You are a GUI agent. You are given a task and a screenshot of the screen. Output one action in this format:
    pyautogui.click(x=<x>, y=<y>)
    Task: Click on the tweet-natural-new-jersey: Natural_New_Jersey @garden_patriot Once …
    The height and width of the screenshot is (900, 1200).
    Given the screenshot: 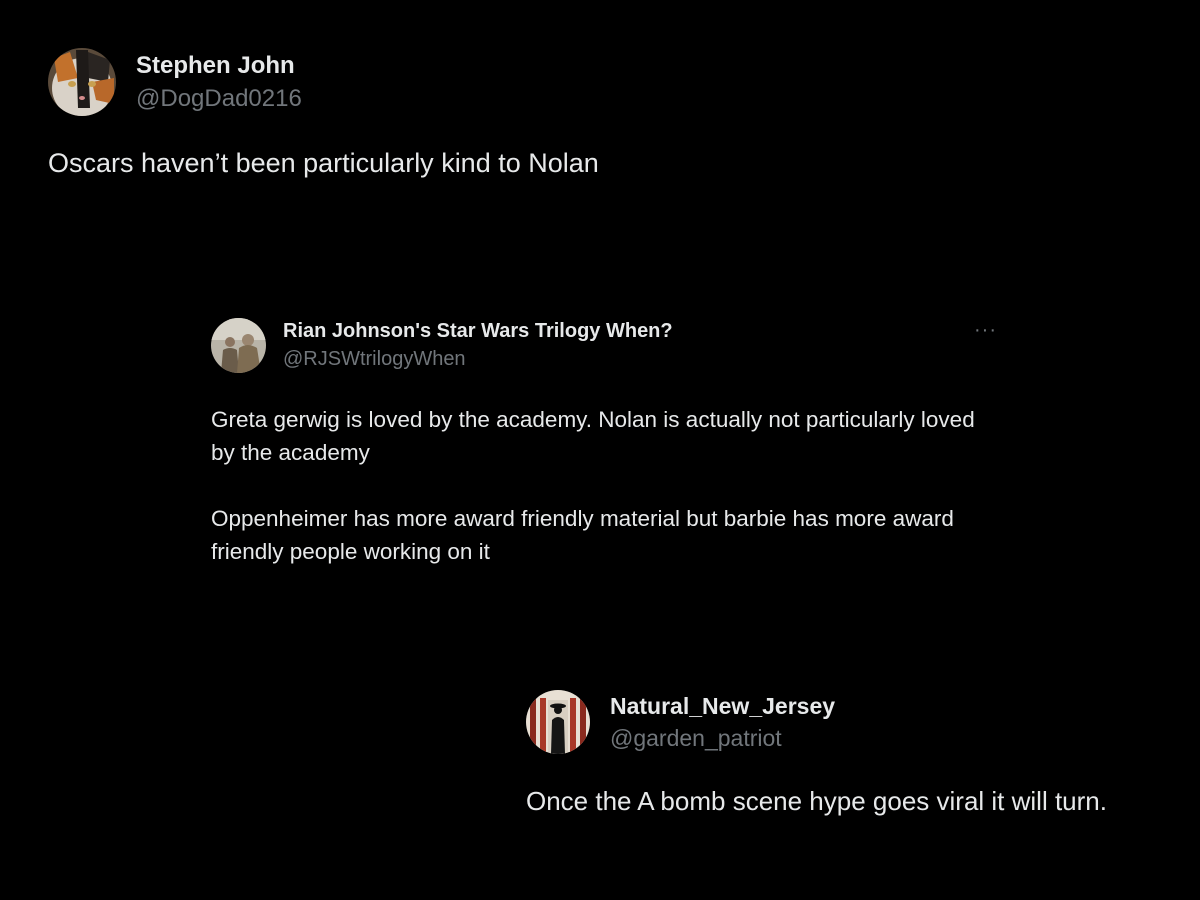 What is the action you would take?
    pyautogui.click(x=856, y=753)
    